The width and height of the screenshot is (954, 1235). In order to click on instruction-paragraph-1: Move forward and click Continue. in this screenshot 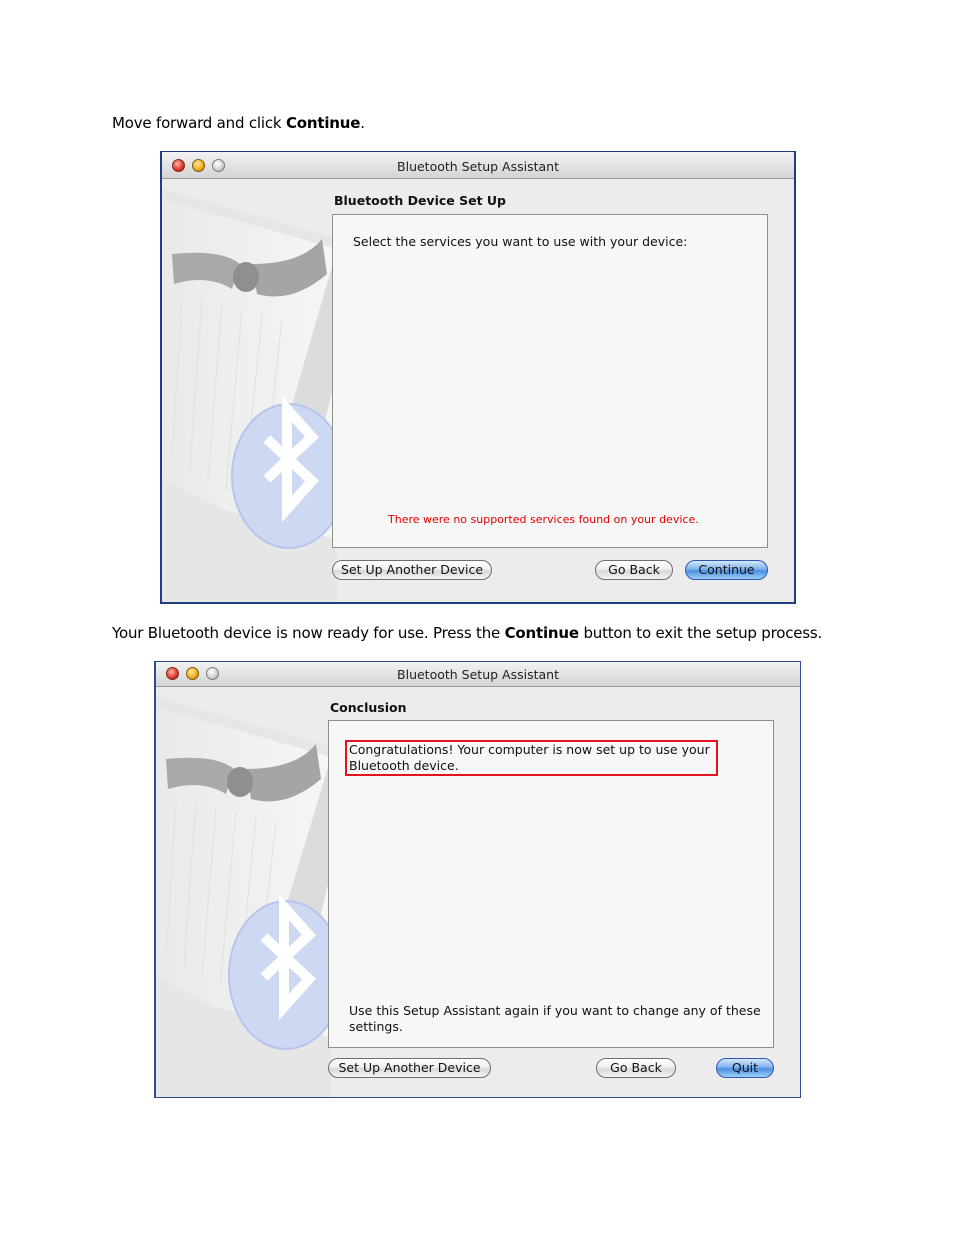, I will do `click(238, 123)`.